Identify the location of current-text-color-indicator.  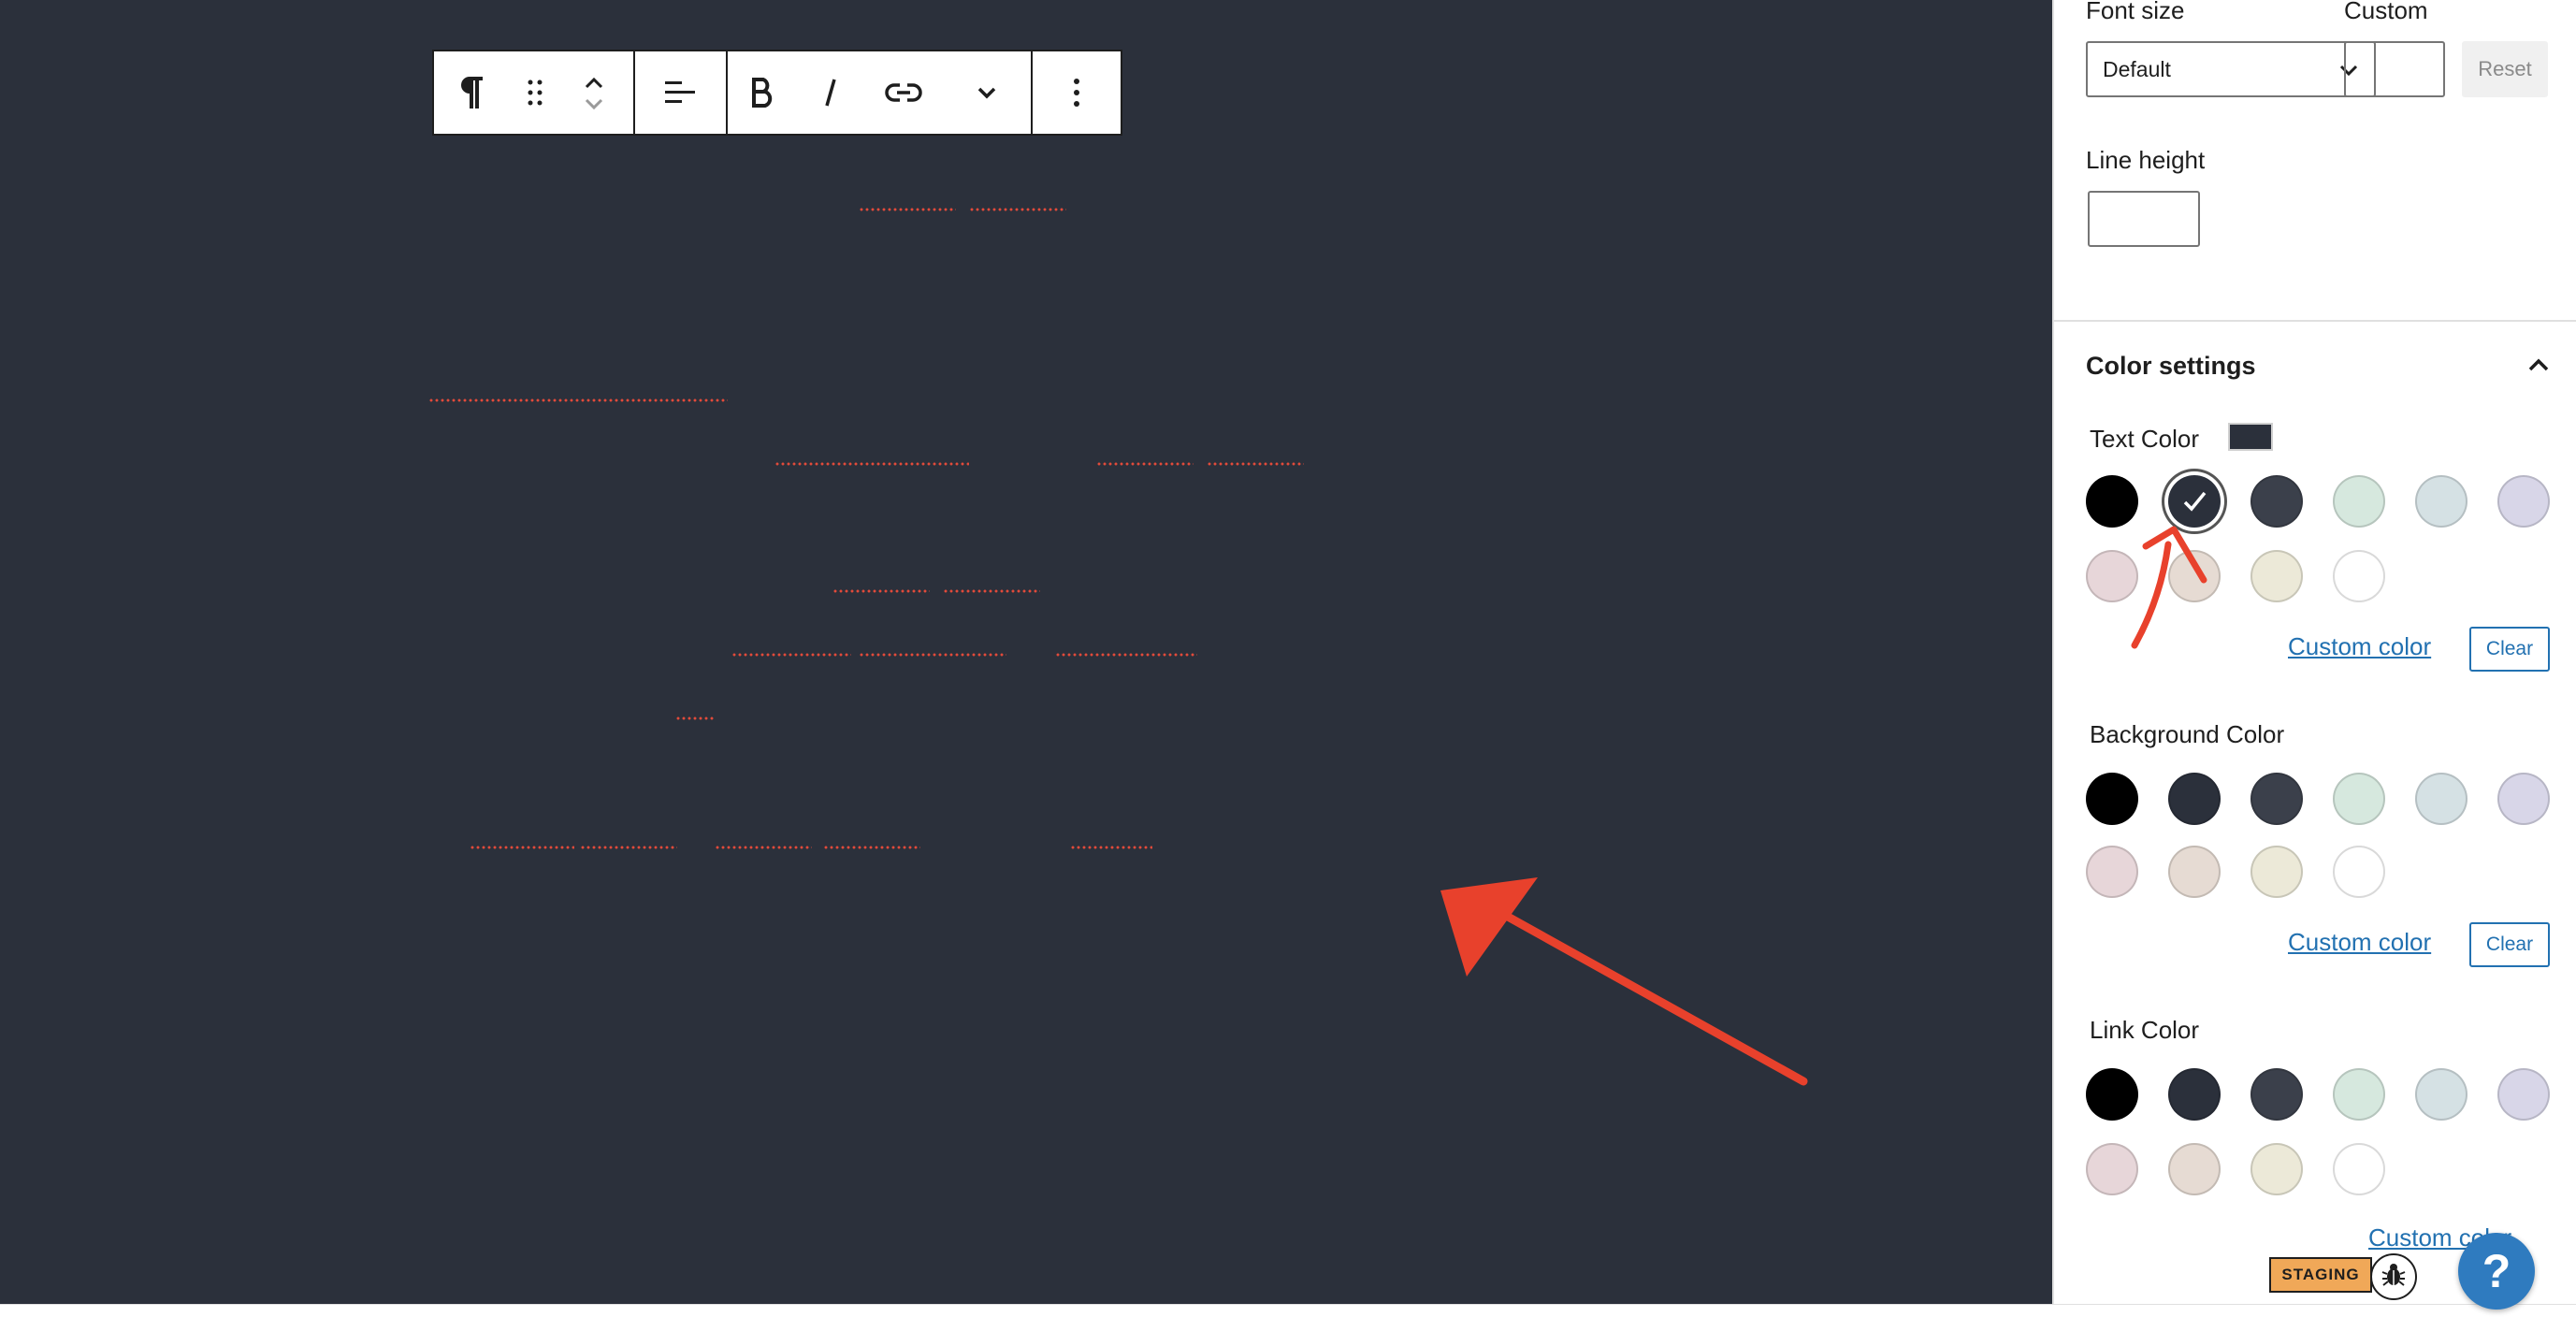
(2250, 437).